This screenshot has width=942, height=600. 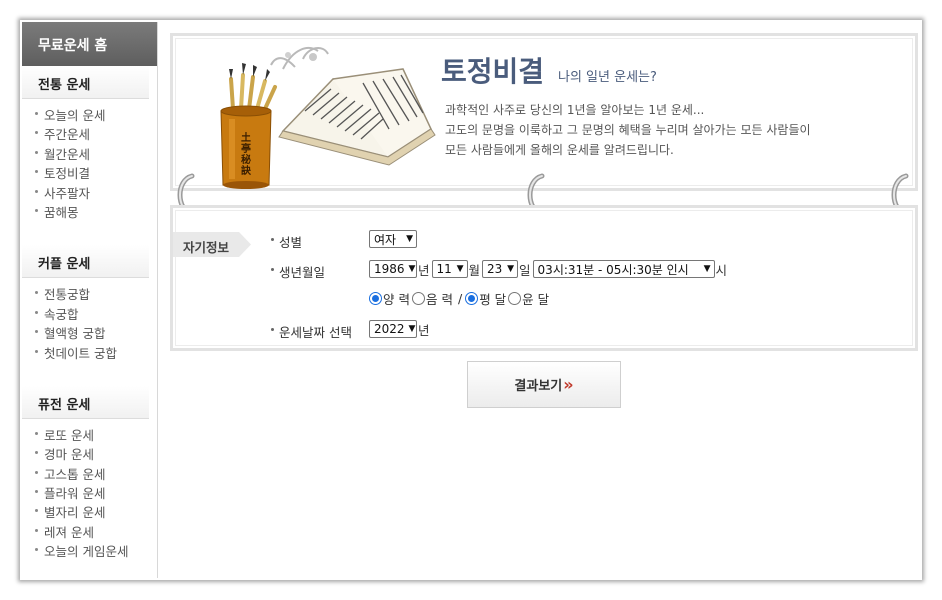 I want to click on fortune-year-select: 2022 ▼, so click(x=393, y=329).